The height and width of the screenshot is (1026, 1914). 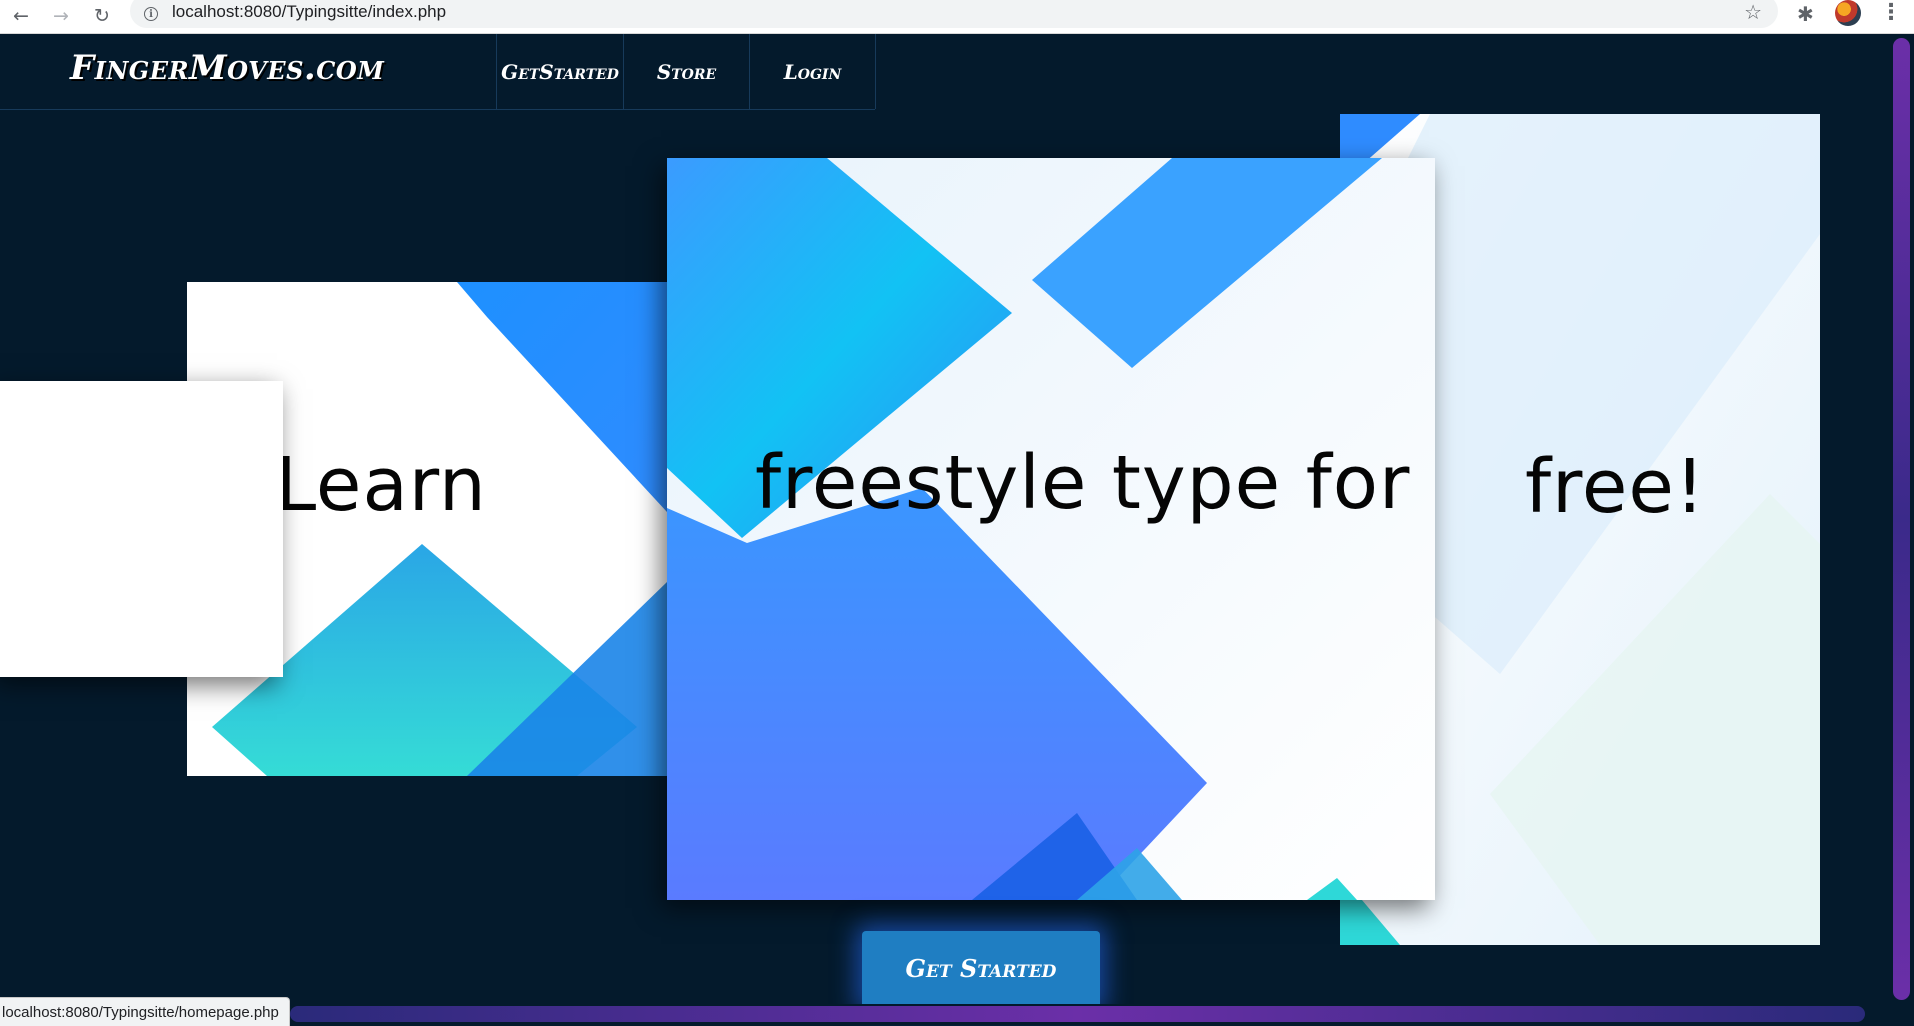 I want to click on hero-word-freestyle: freestyle type for, so click(x=1083, y=483).